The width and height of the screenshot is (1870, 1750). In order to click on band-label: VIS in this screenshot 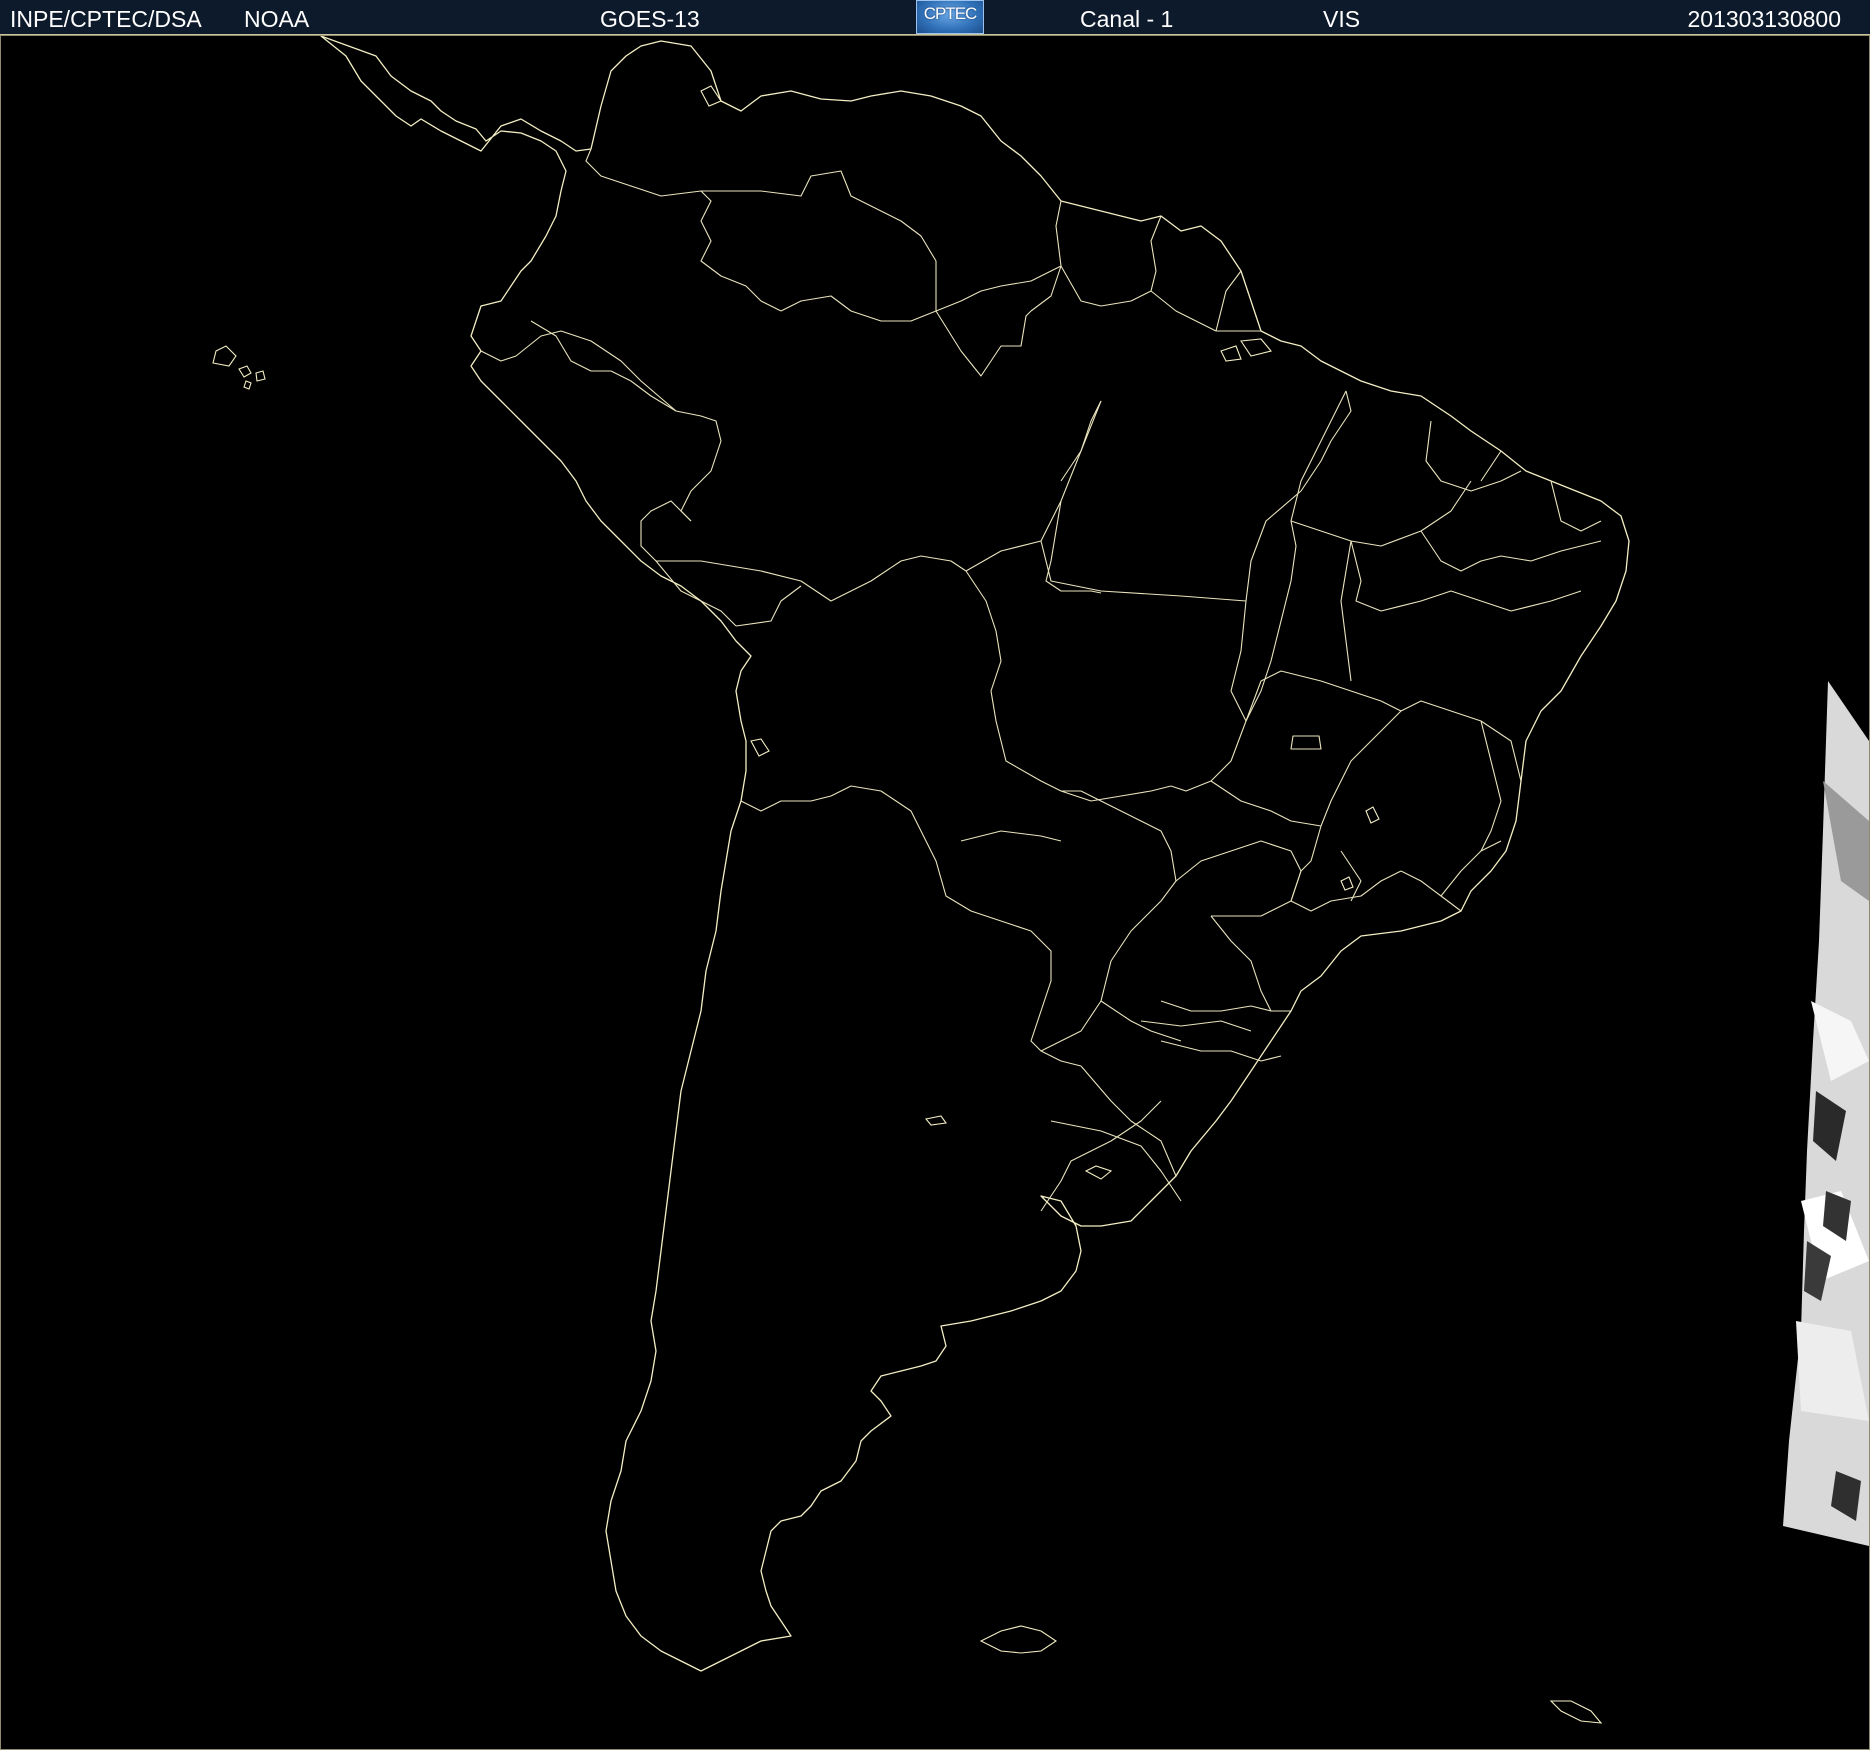, I will do `click(1342, 19)`.